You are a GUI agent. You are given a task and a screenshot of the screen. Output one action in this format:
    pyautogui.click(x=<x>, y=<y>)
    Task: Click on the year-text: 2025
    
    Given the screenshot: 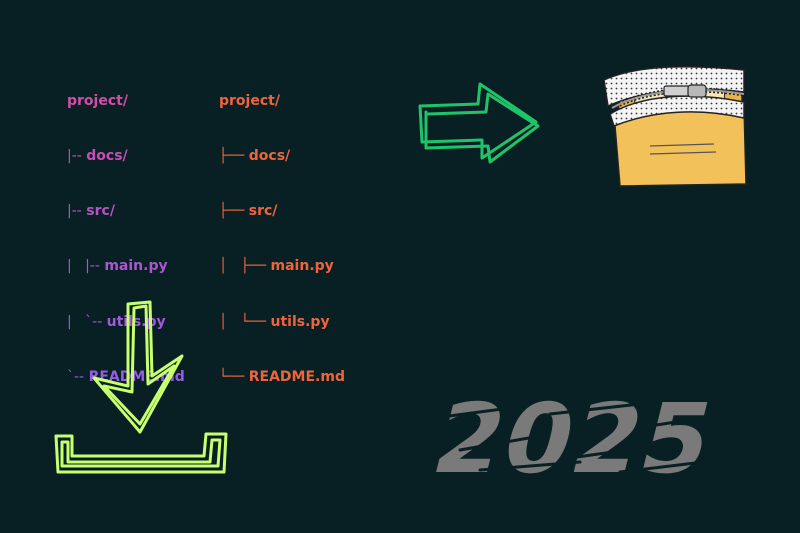 What is the action you would take?
    pyautogui.click(x=574, y=435)
    